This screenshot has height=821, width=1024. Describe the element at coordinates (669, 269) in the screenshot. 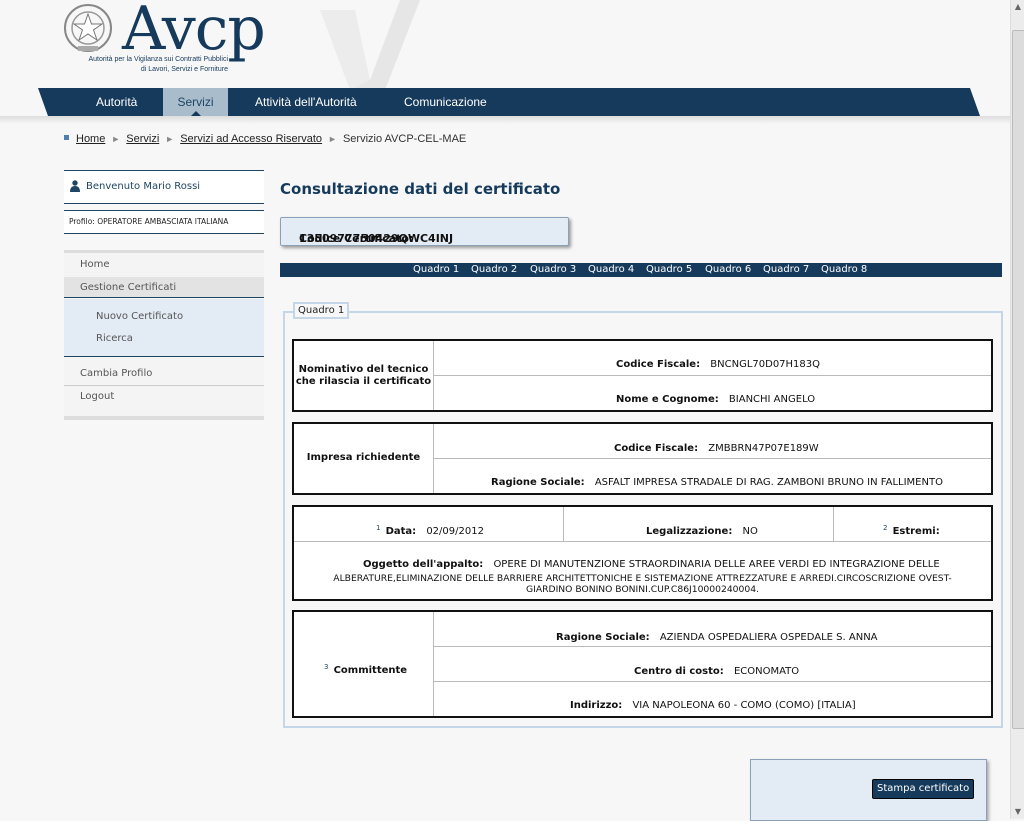

I see `quadro-link-5: Quadro 5` at that location.